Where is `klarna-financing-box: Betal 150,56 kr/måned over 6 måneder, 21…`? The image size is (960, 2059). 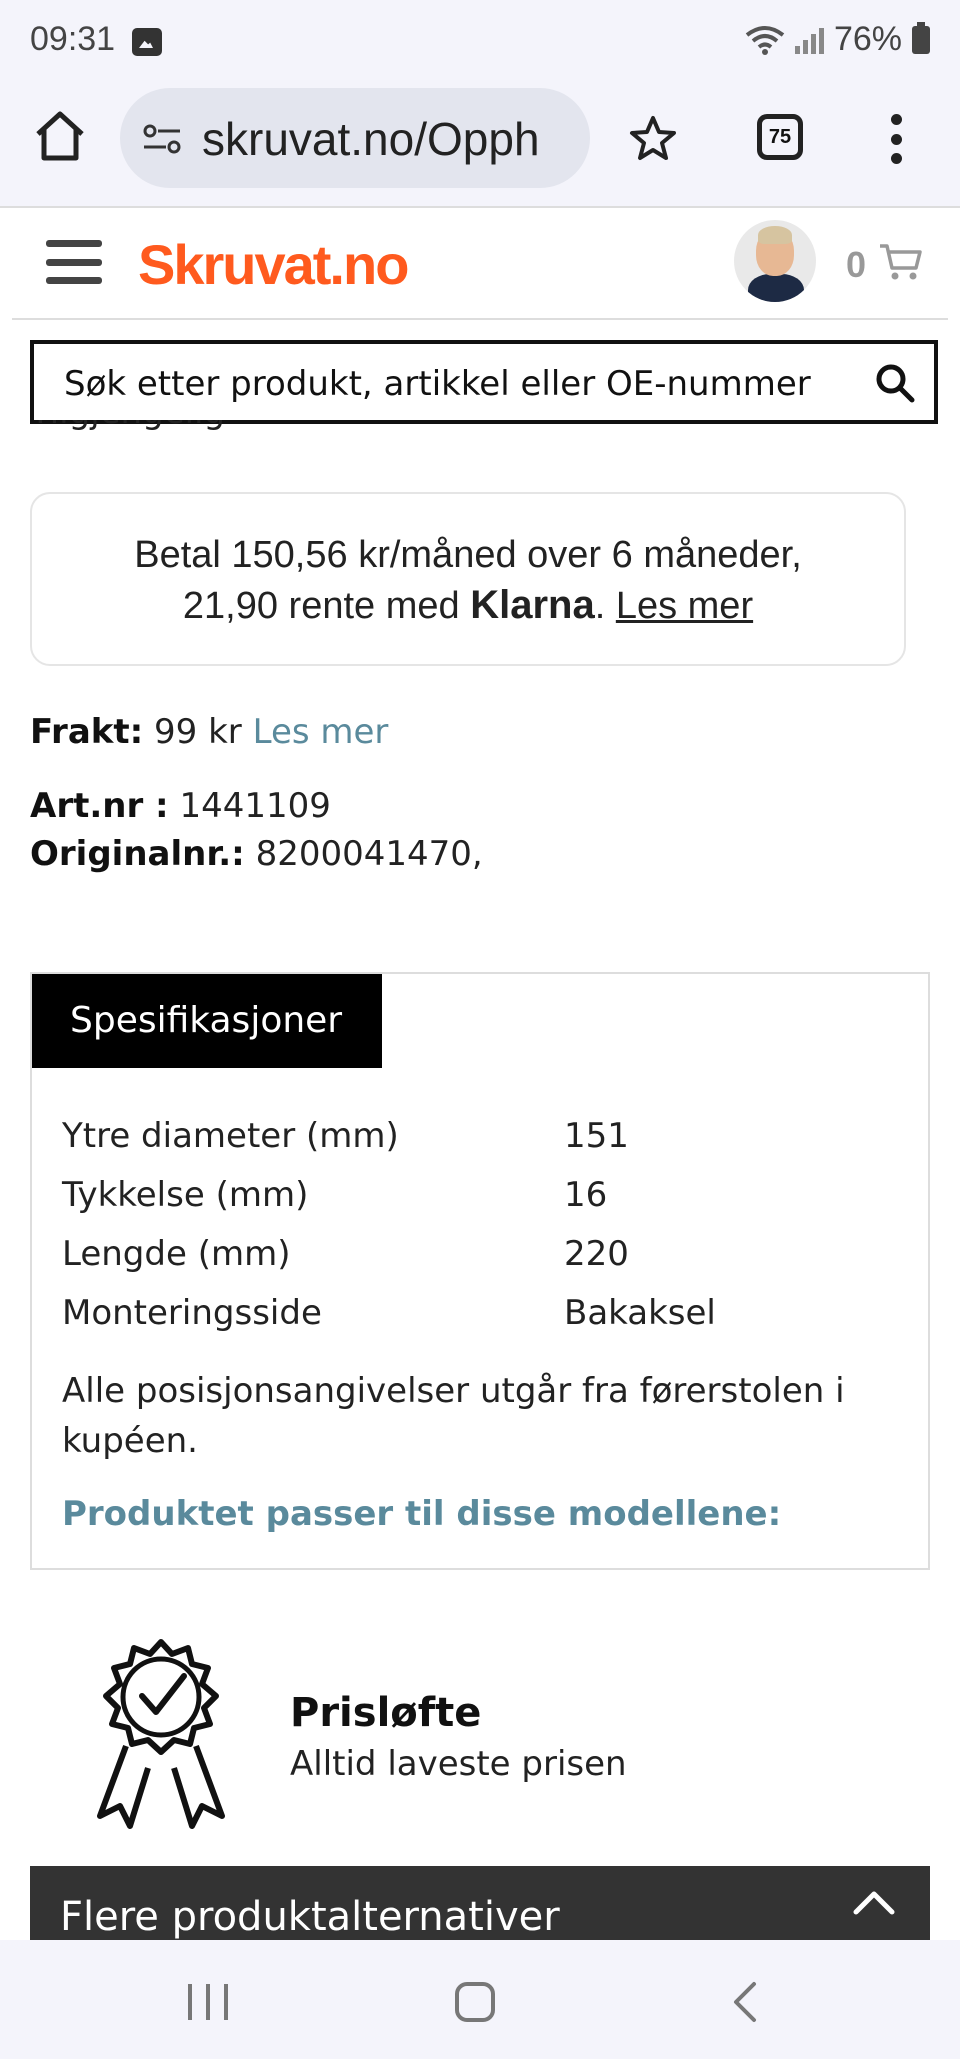
klarna-financing-box: Betal 150,56 kr/måned over 6 måneder, 21… is located at coordinates (468, 579).